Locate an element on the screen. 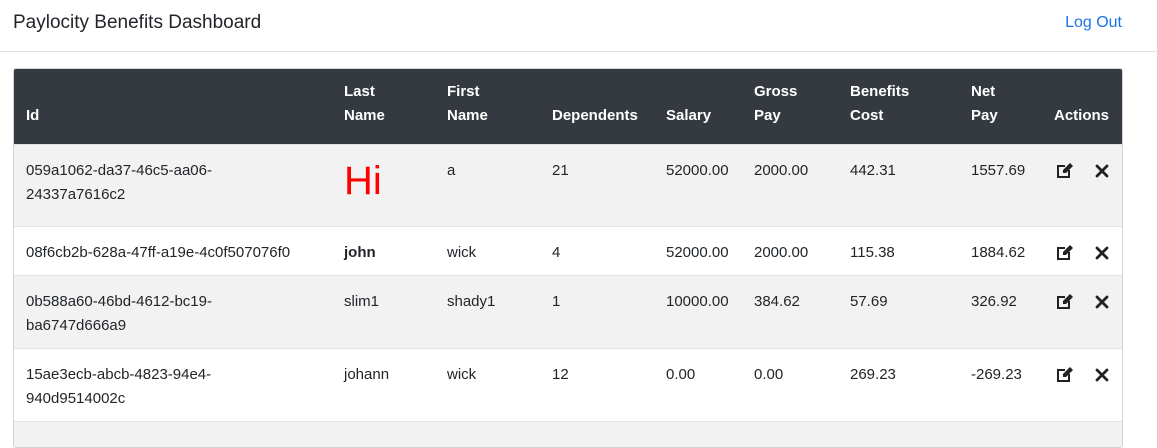 This screenshot has width=1157, height=448. cell-gross-pay is located at coordinates (790, 433).